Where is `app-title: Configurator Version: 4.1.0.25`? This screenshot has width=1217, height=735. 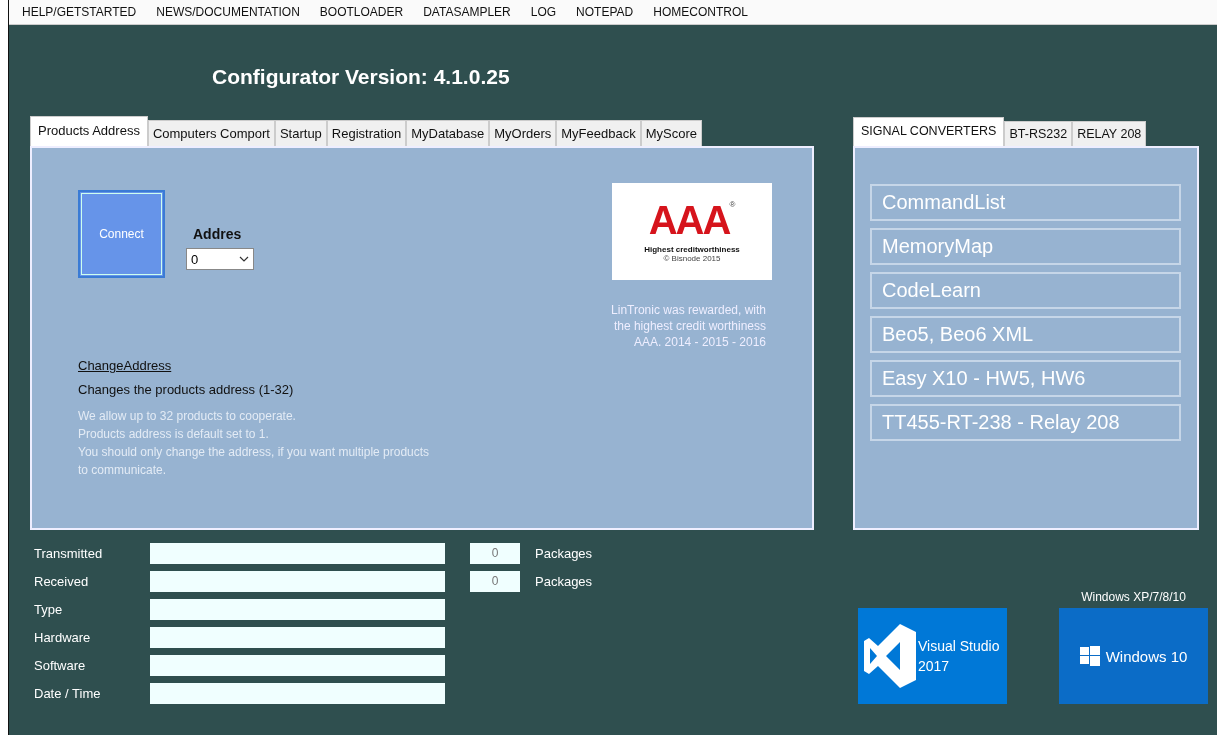 app-title: Configurator Version: 4.1.0.25 is located at coordinates (361, 77).